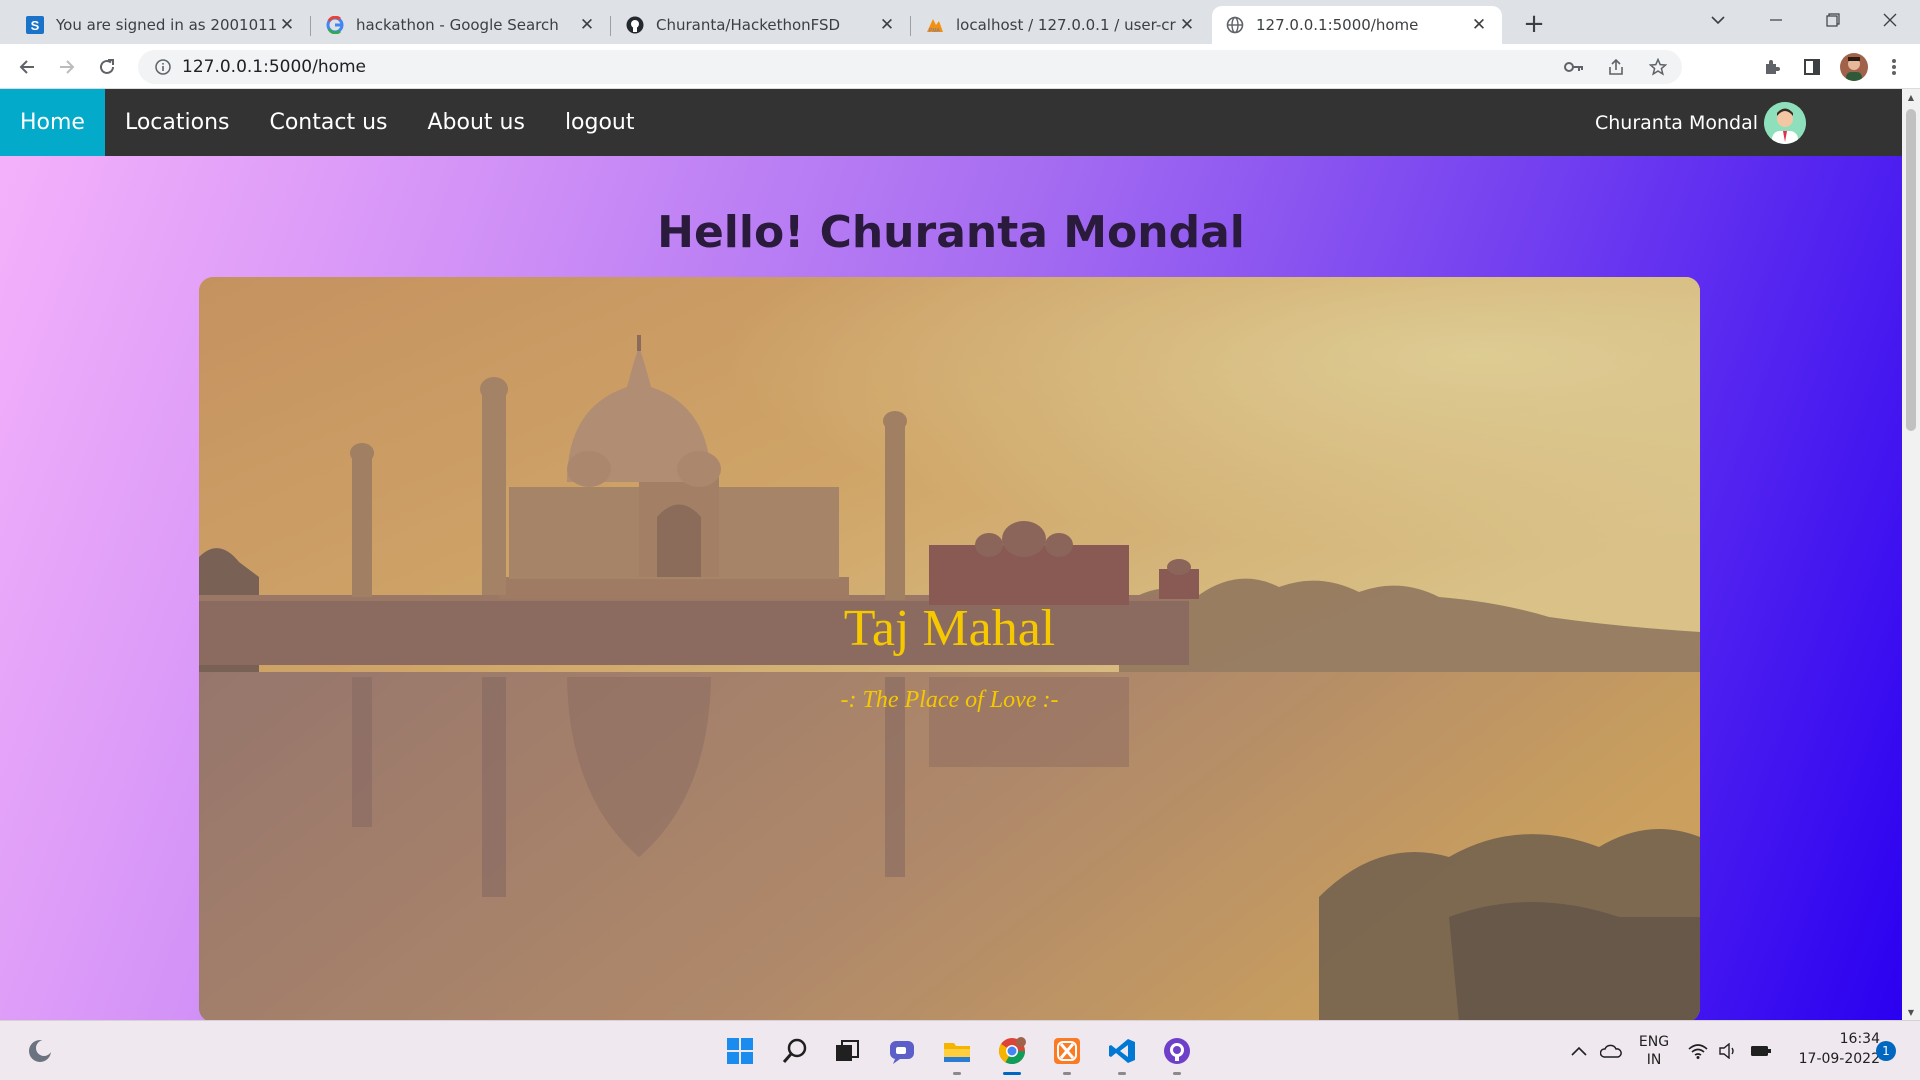 This screenshot has height=1080, width=1920. Describe the element at coordinates (1894, 67) in the screenshot. I see `menu-kebab-icon` at that location.